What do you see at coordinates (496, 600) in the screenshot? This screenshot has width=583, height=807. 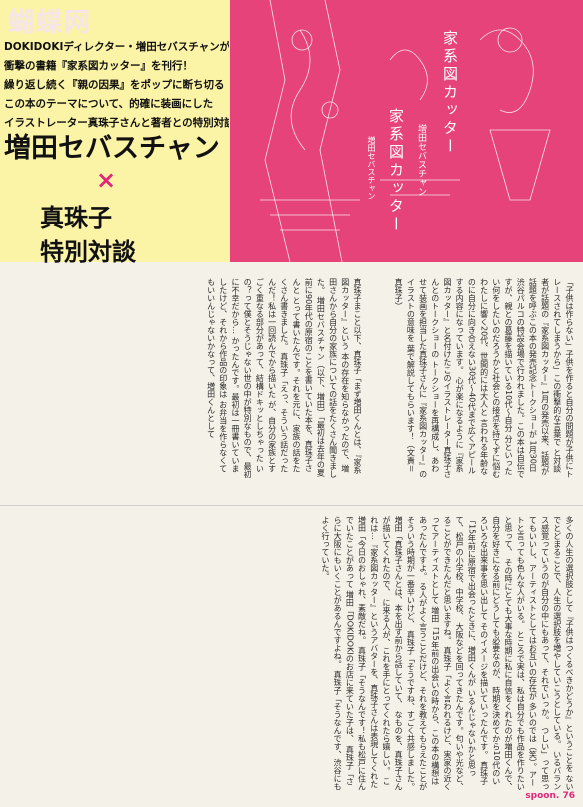 I see `interview-para: 自分を好きになる前にどうしても必要なのが、` at bounding box center [496, 600].